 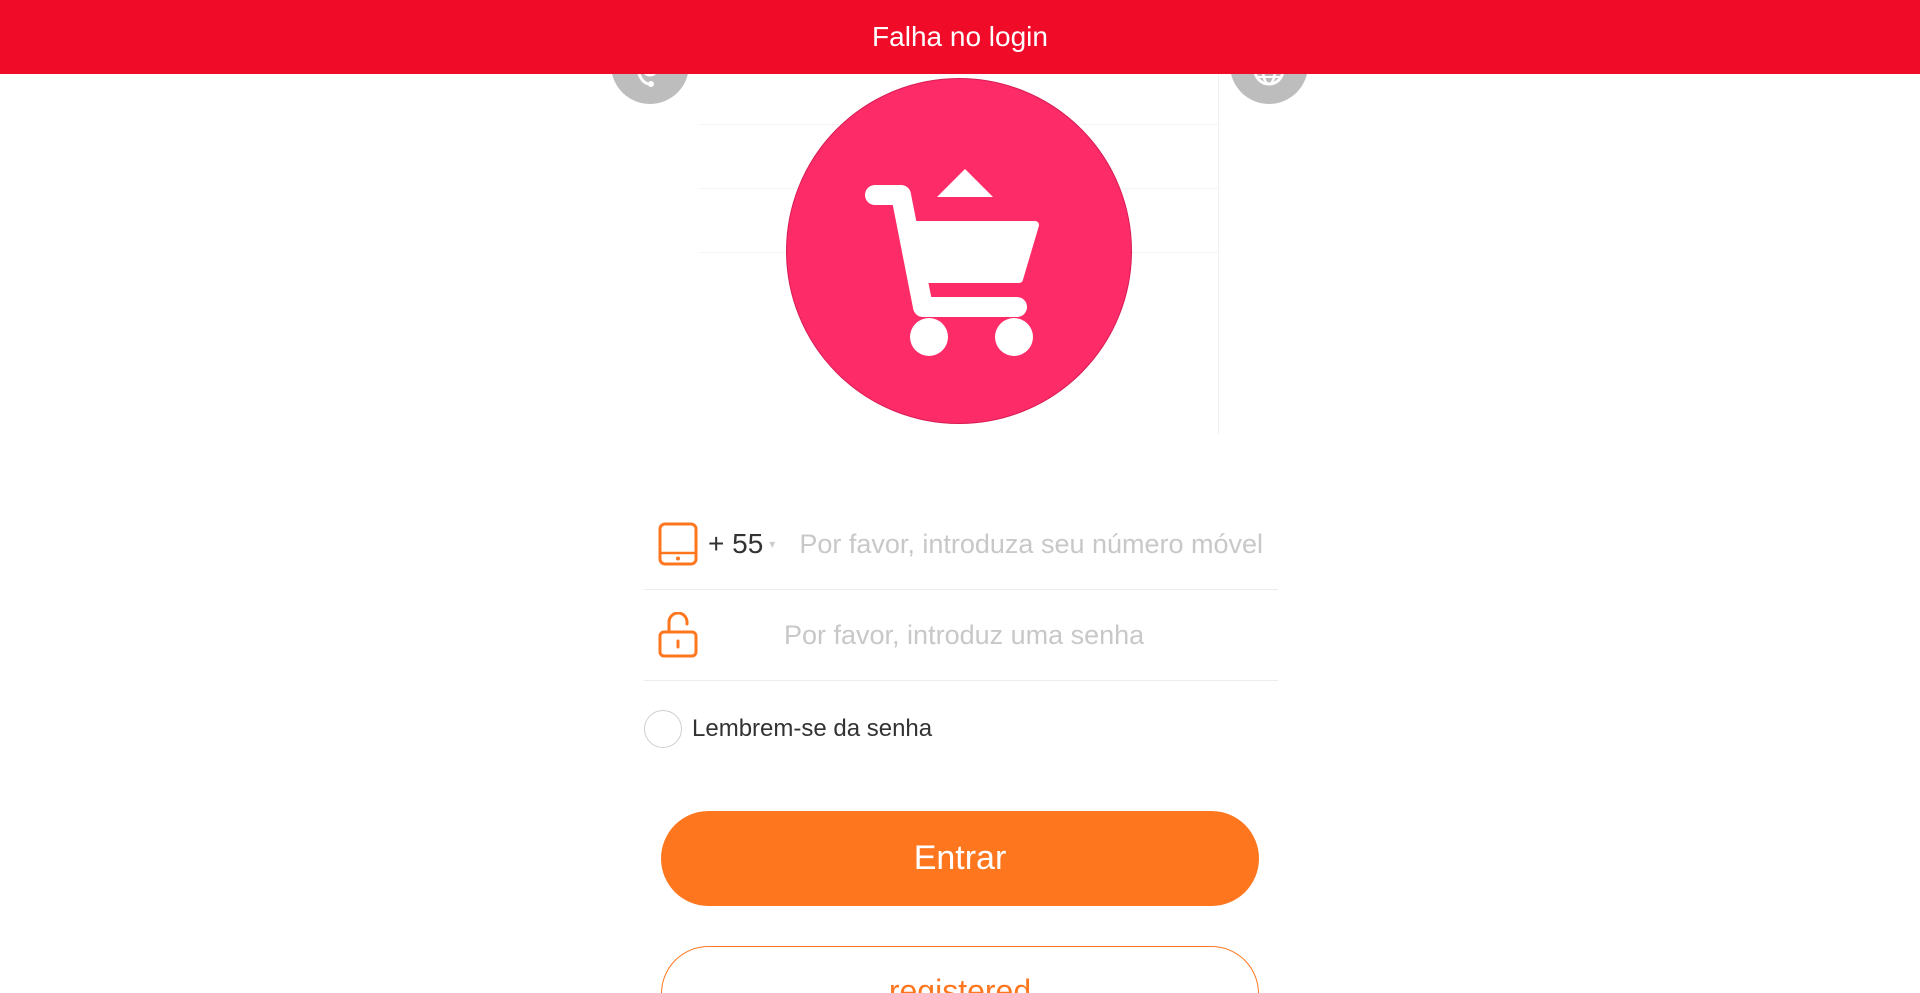 What do you see at coordinates (960, 983) in the screenshot?
I see `register-button-label: registered` at bounding box center [960, 983].